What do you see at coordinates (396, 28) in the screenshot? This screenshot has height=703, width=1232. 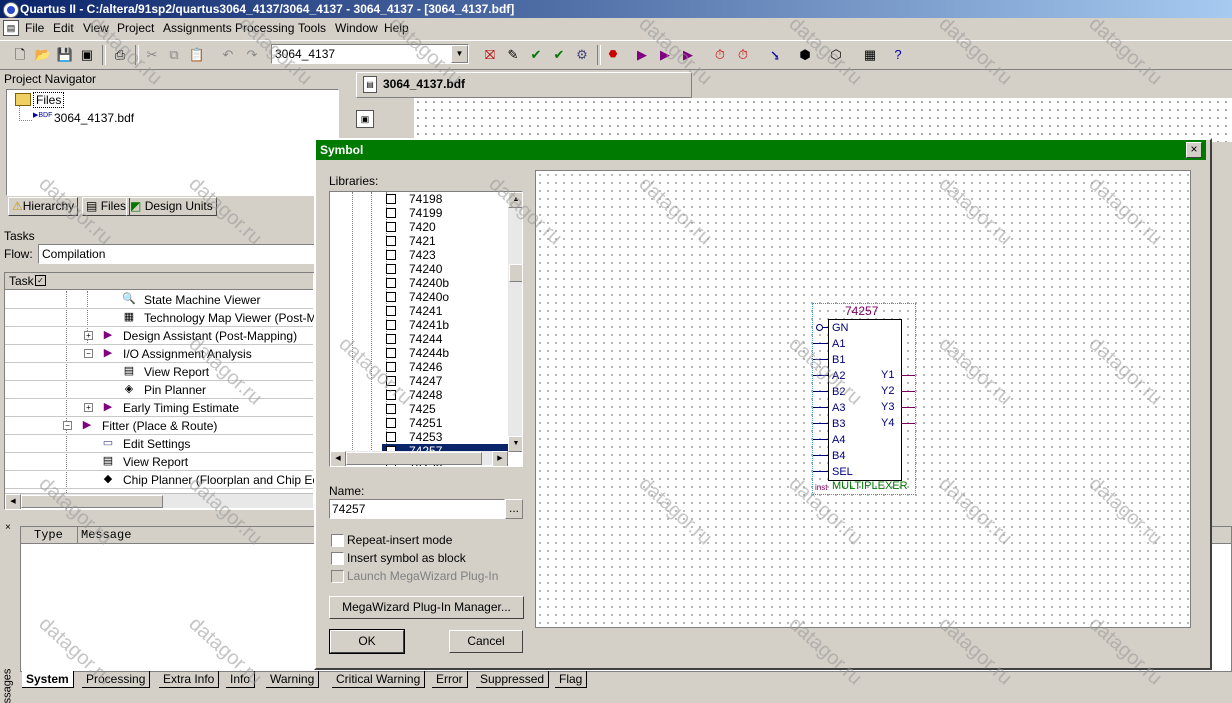 I see `menu-help: Help` at bounding box center [396, 28].